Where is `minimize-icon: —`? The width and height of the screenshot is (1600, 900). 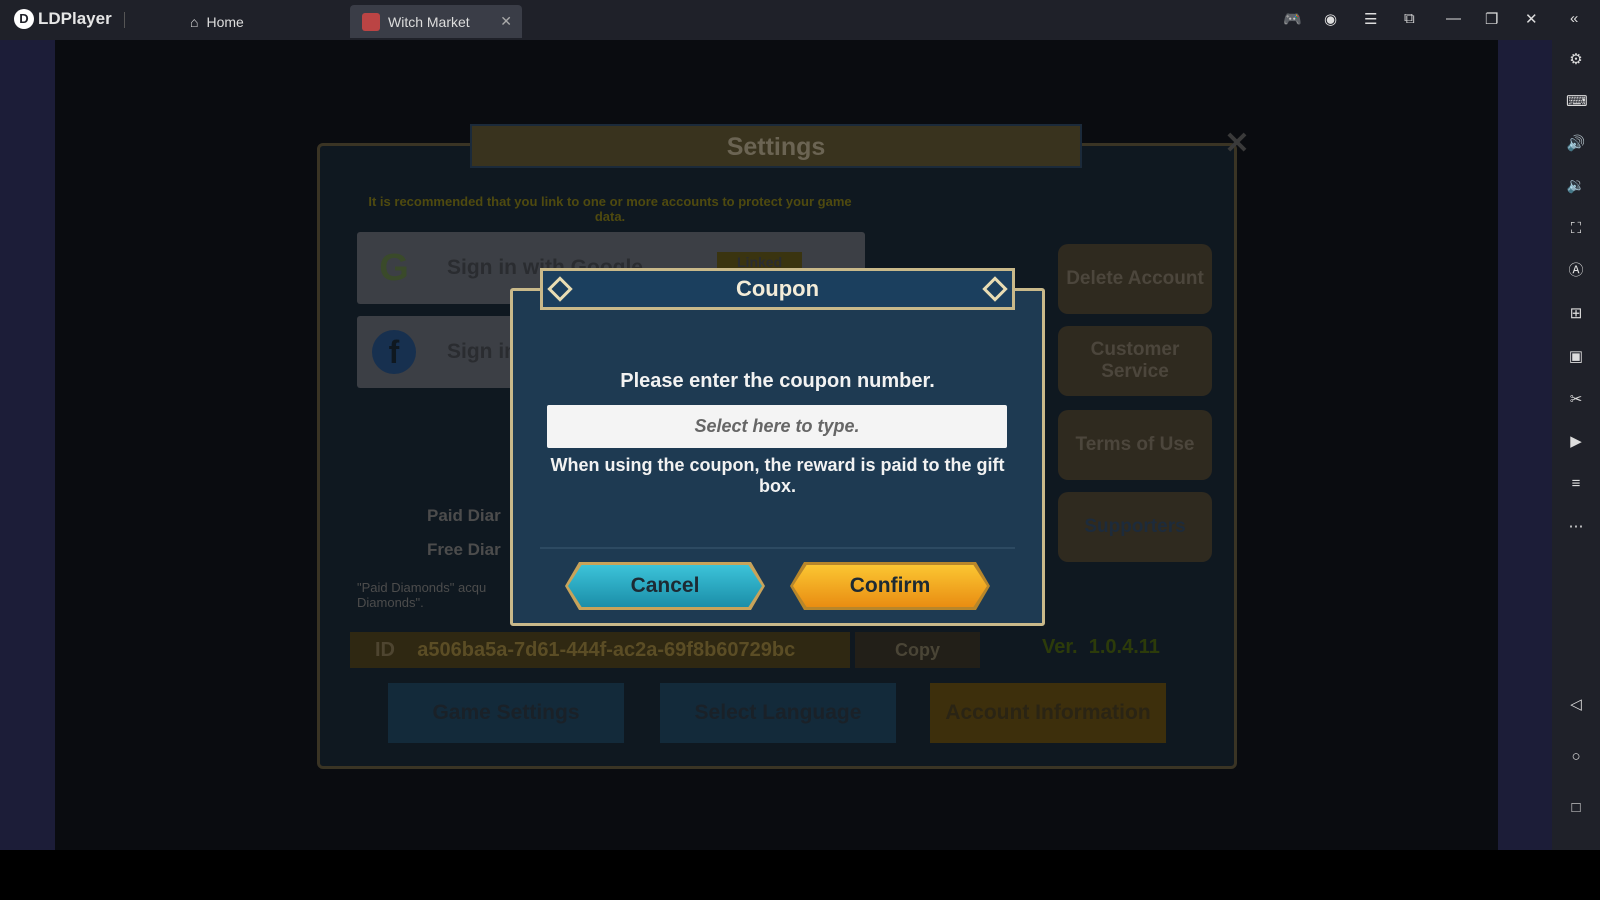
minimize-icon: — is located at coordinates (1453, 18).